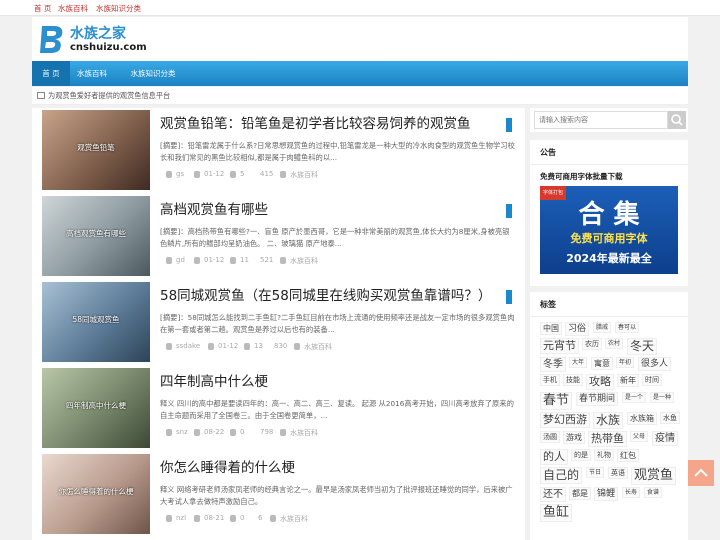  What do you see at coordinates (631, 492) in the screenshot?
I see `tag-link: 长寿` at bounding box center [631, 492].